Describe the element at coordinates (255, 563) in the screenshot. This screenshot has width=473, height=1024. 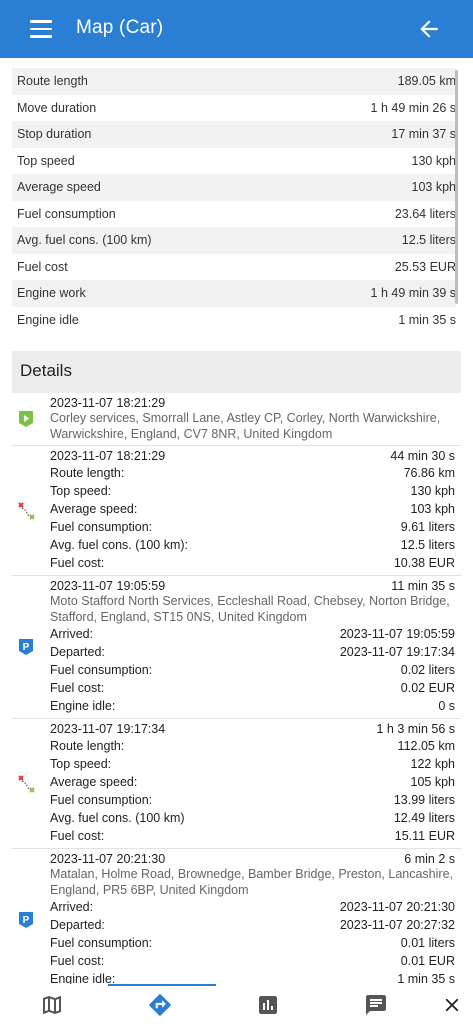
I see `detail-row: Fuel cost: 10.38 EUR` at that location.